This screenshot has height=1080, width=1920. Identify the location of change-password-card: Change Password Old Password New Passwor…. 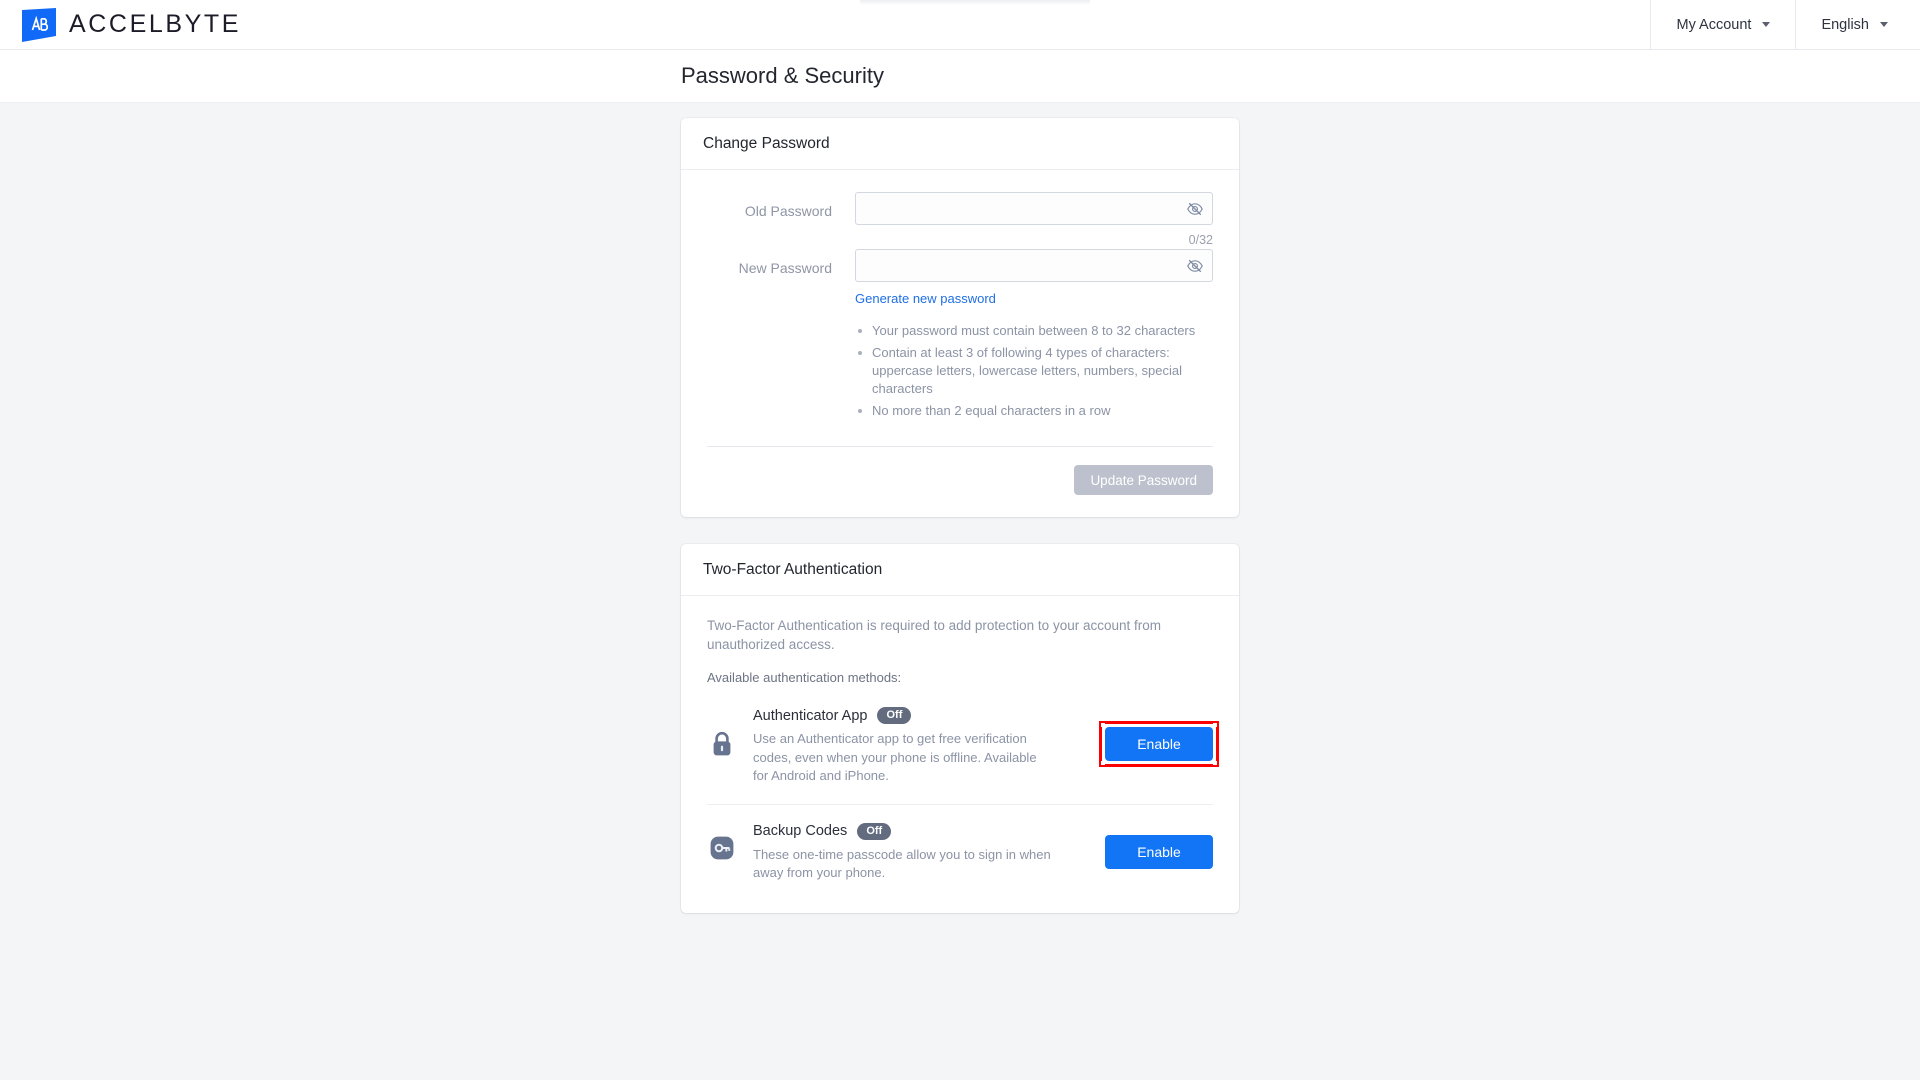
(960, 317).